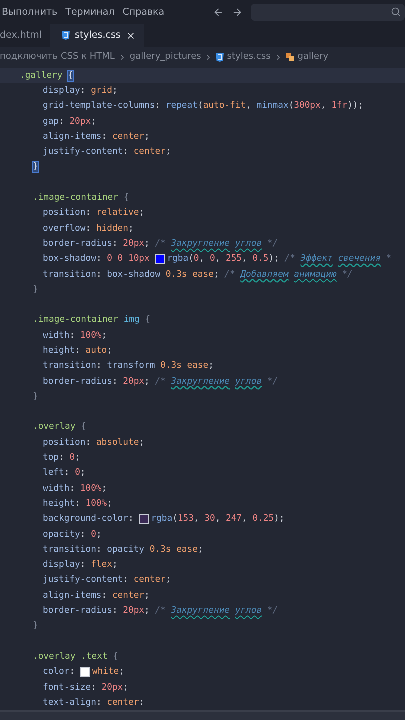 This screenshot has width=405, height=720. I want to click on code-token: background-color, so click(85, 519).